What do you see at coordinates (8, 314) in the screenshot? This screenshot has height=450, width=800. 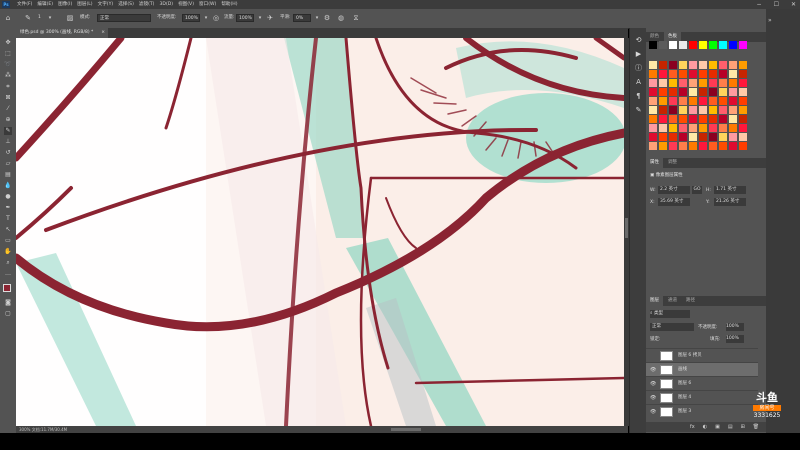 I see `screen-mode-icon: ▢` at bounding box center [8, 314].